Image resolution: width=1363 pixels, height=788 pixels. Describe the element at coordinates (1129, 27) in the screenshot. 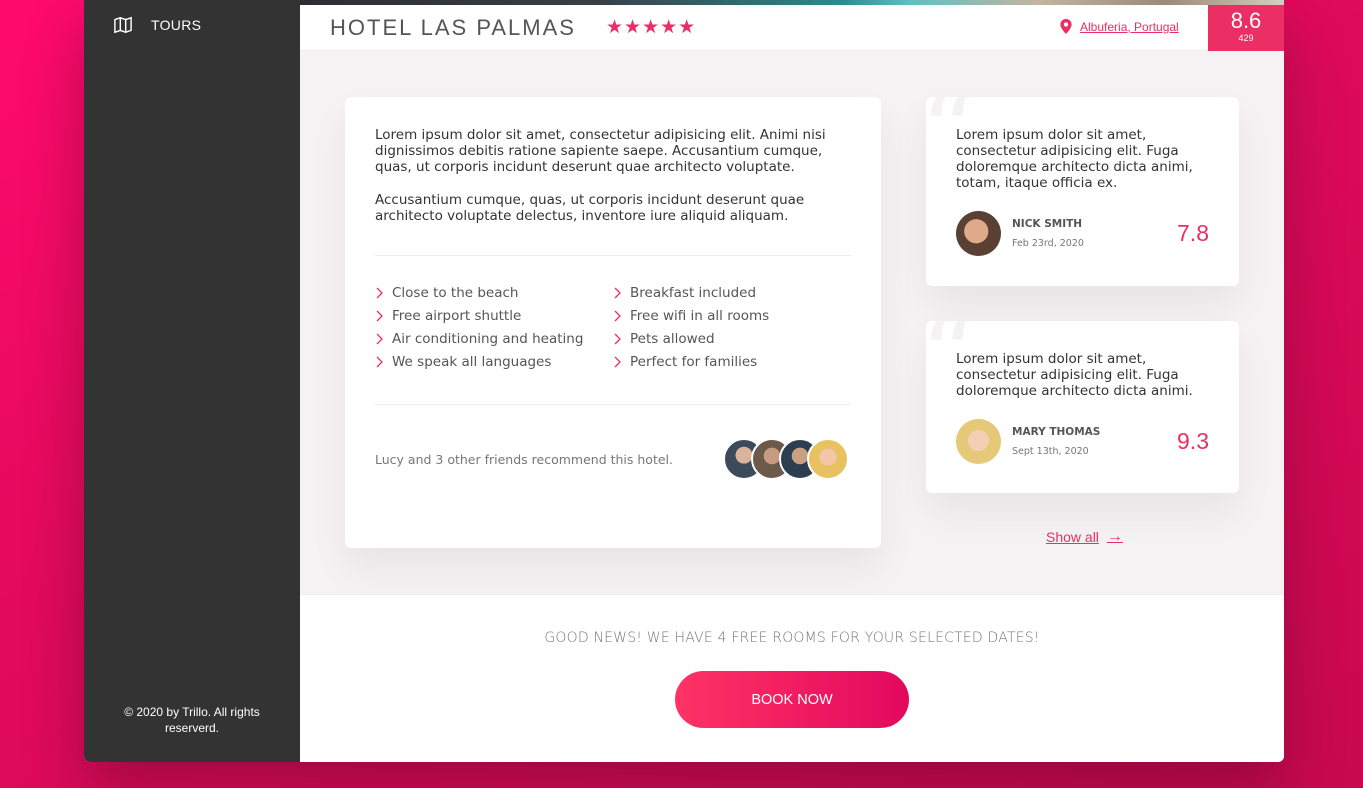

I see `location-link: Albuferia, Portugal` at that location.